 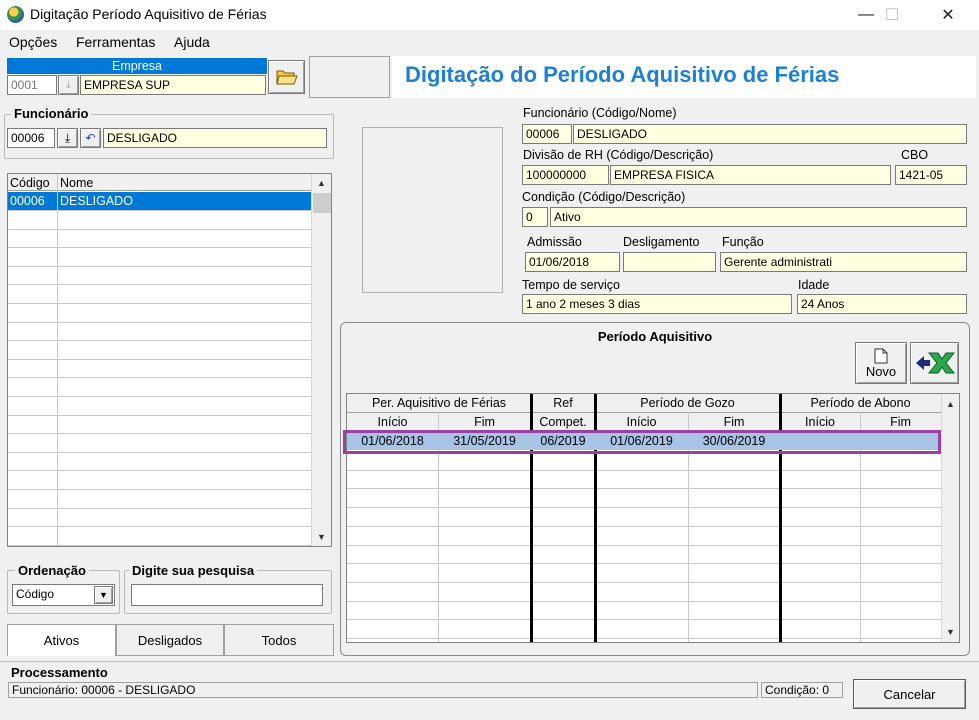 What do you see at coordinates (950, 518) in the screenshot?
I see `periodo-grid-scrollbar: ▲ ▼` at bounding box center [950, 518].